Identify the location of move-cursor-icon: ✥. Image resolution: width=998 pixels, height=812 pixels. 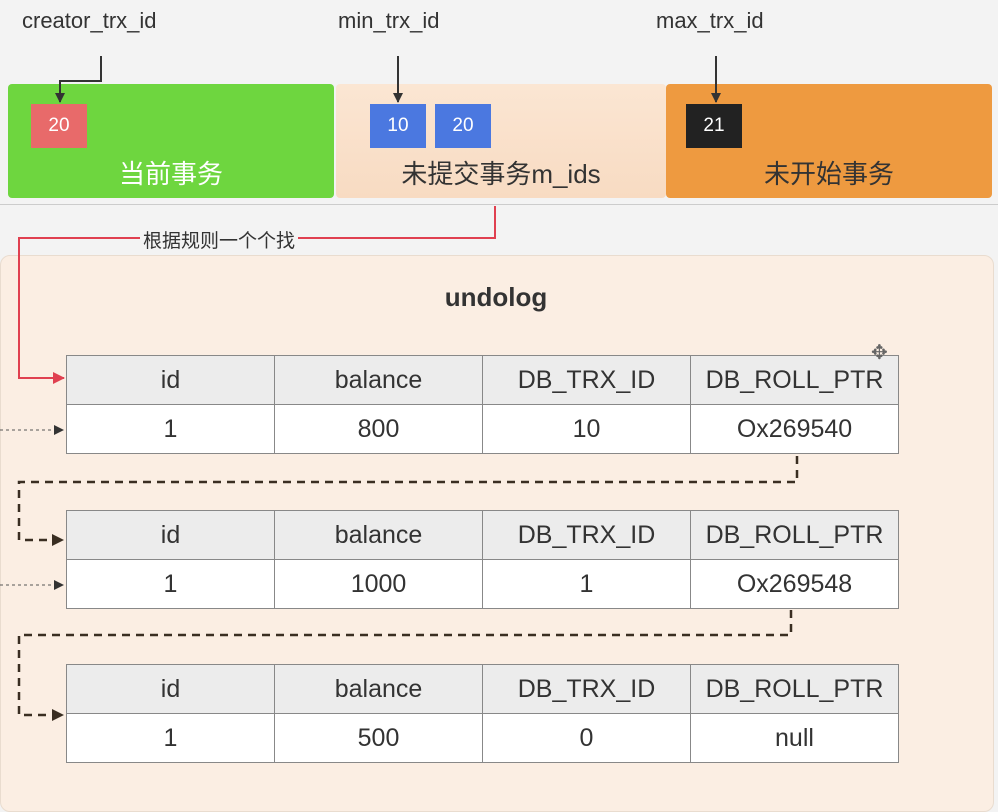
(879, 353).